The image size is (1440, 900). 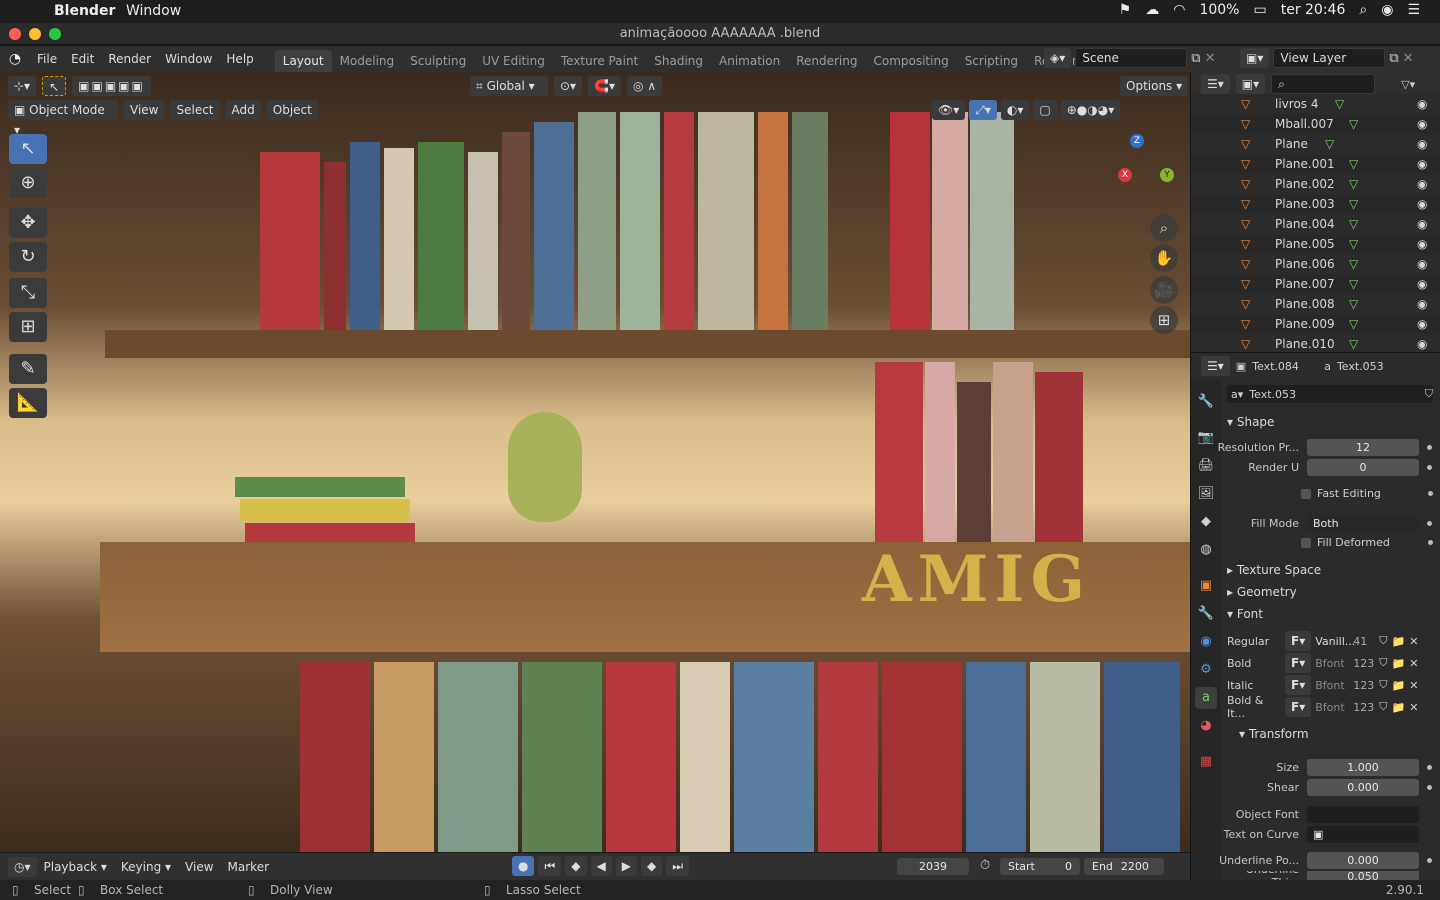 I want to click on outliner-search-input: ⌕, so click(x=1323, y=84).